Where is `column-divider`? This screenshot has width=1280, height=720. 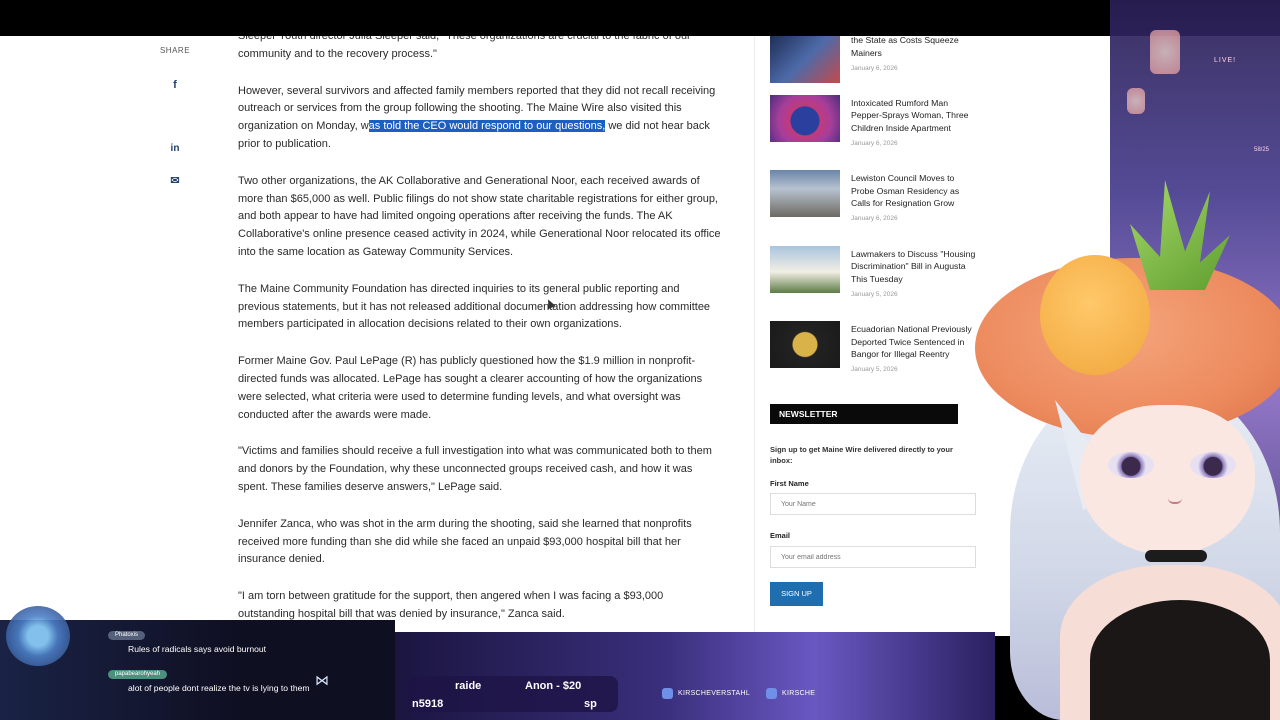
column-divider is located at coordinates (754, 336).